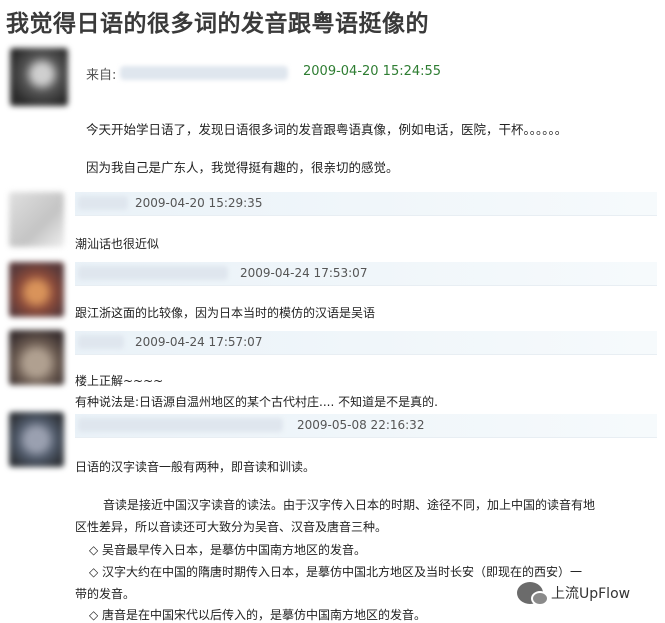 The image size is (665, 623). I want to click on author-name-blurred, so click(204, 73).